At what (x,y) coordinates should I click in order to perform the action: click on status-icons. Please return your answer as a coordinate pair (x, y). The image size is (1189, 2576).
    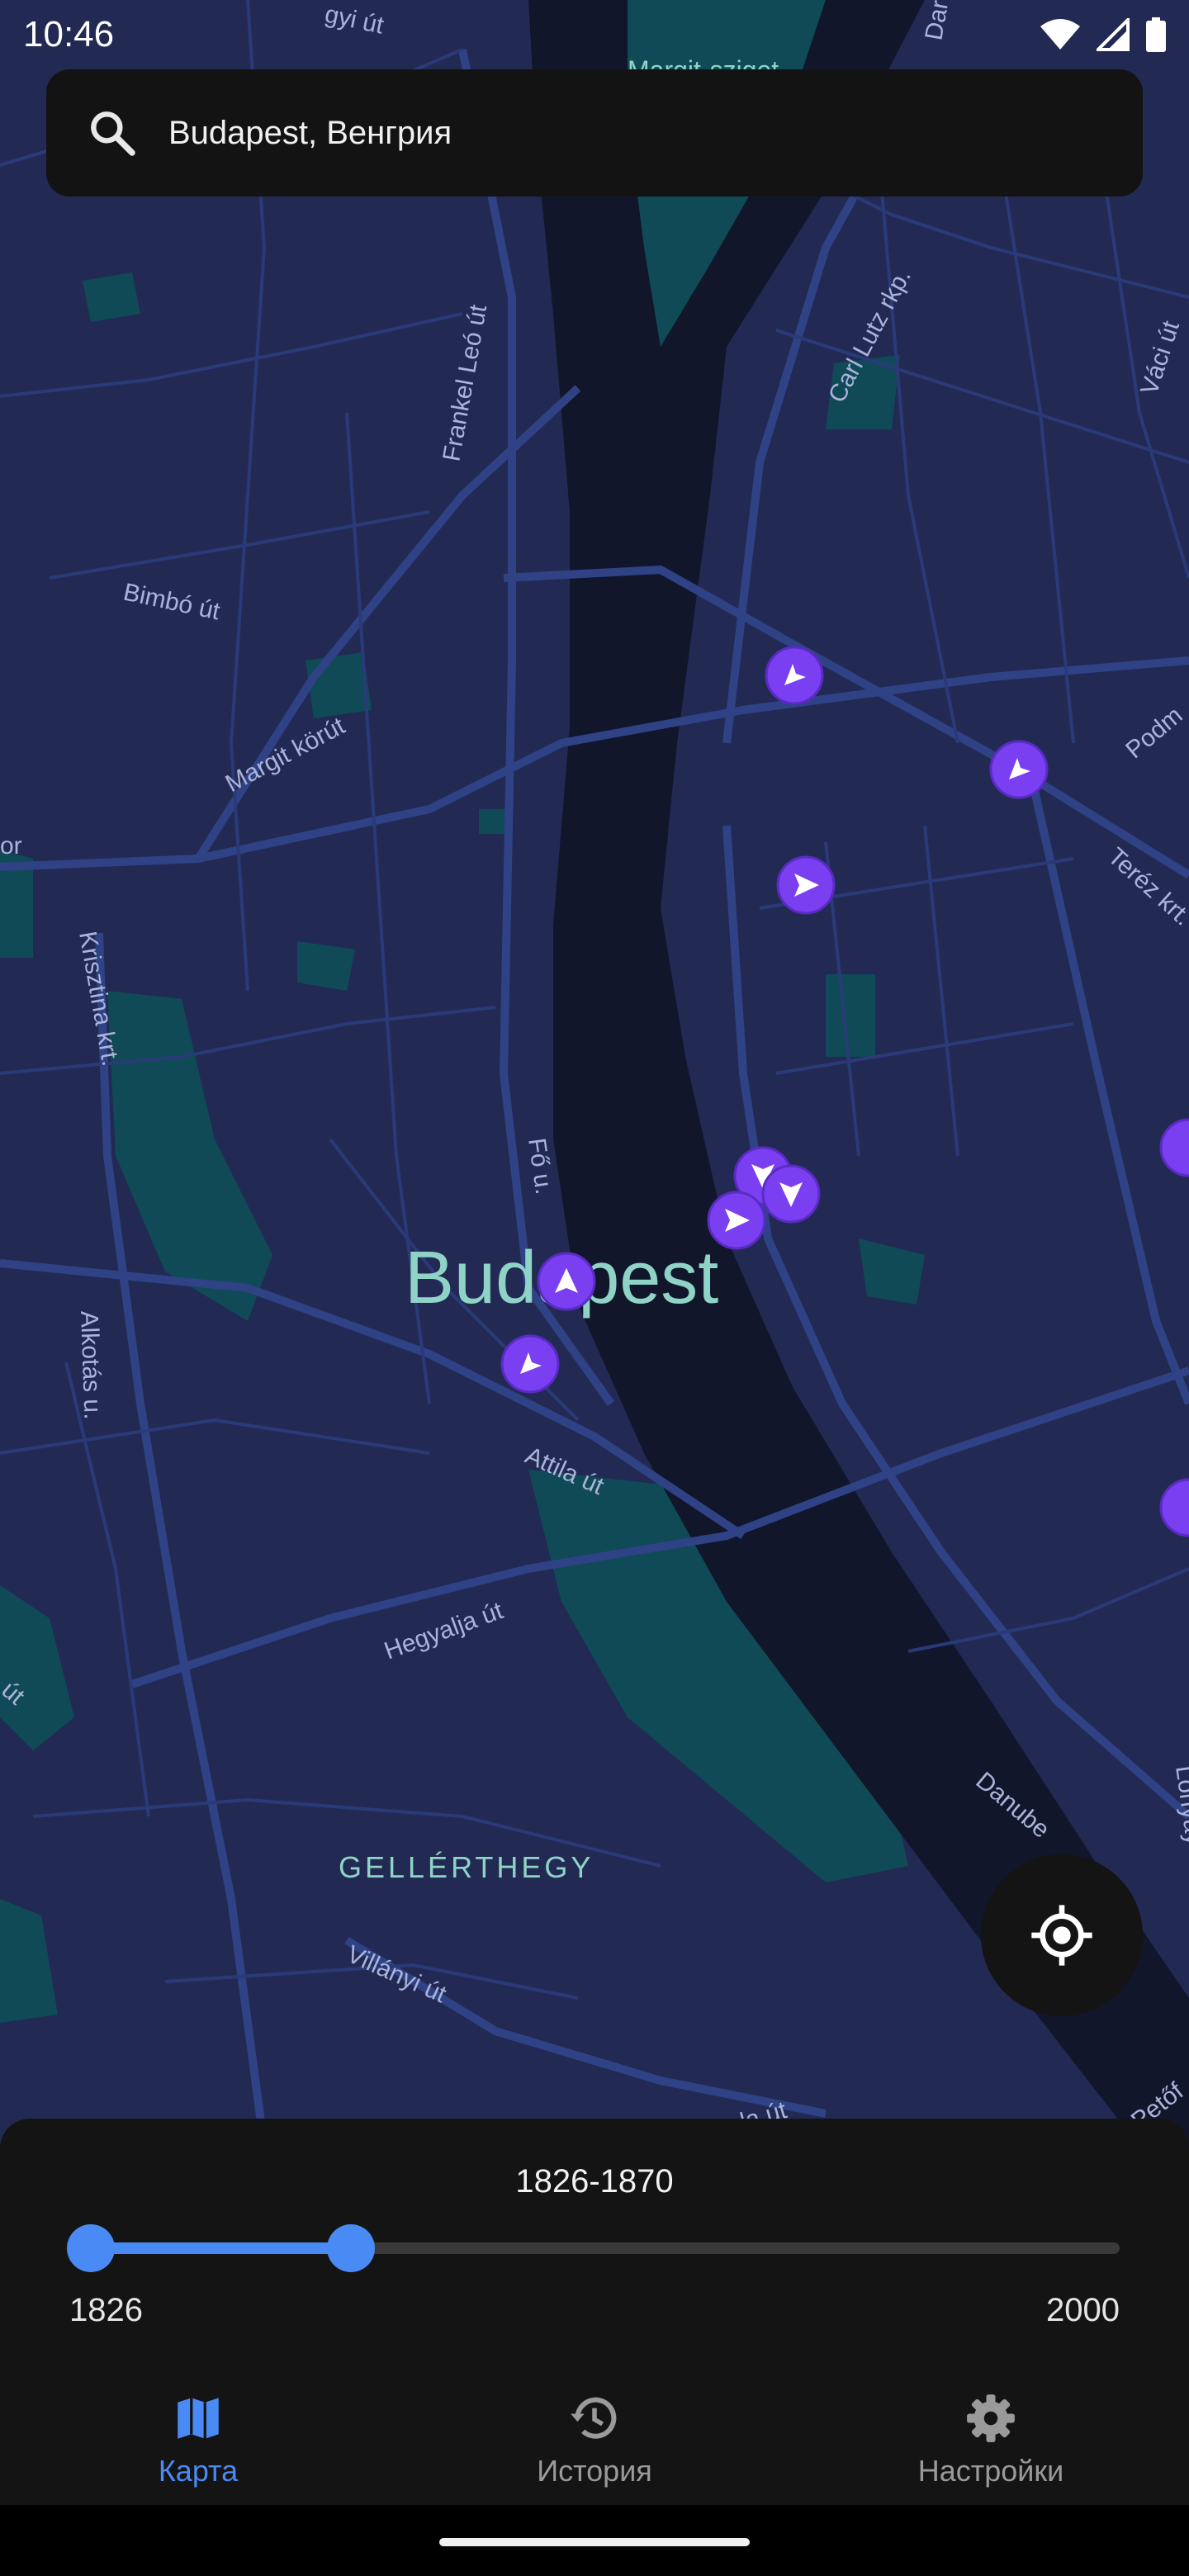
    Looking at the image, I should click on (1103, 34).